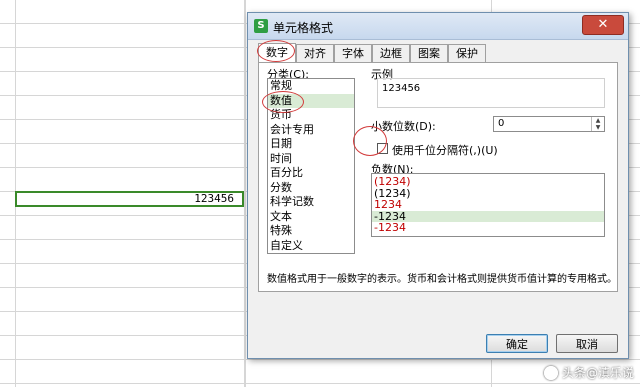  Describe the element at coordinates (597, 373) in the screenshot. I see `watermark-text: 头条@滇乐说` at that location.